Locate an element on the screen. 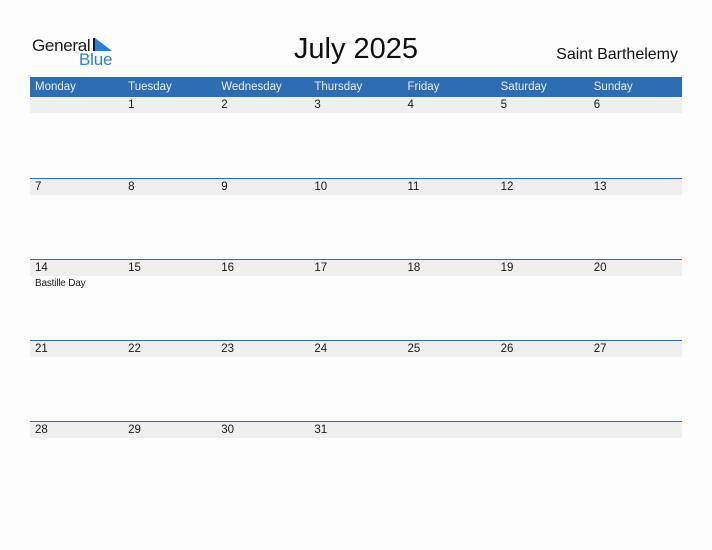  day-number: 31 is located at coordinates (321, 430).